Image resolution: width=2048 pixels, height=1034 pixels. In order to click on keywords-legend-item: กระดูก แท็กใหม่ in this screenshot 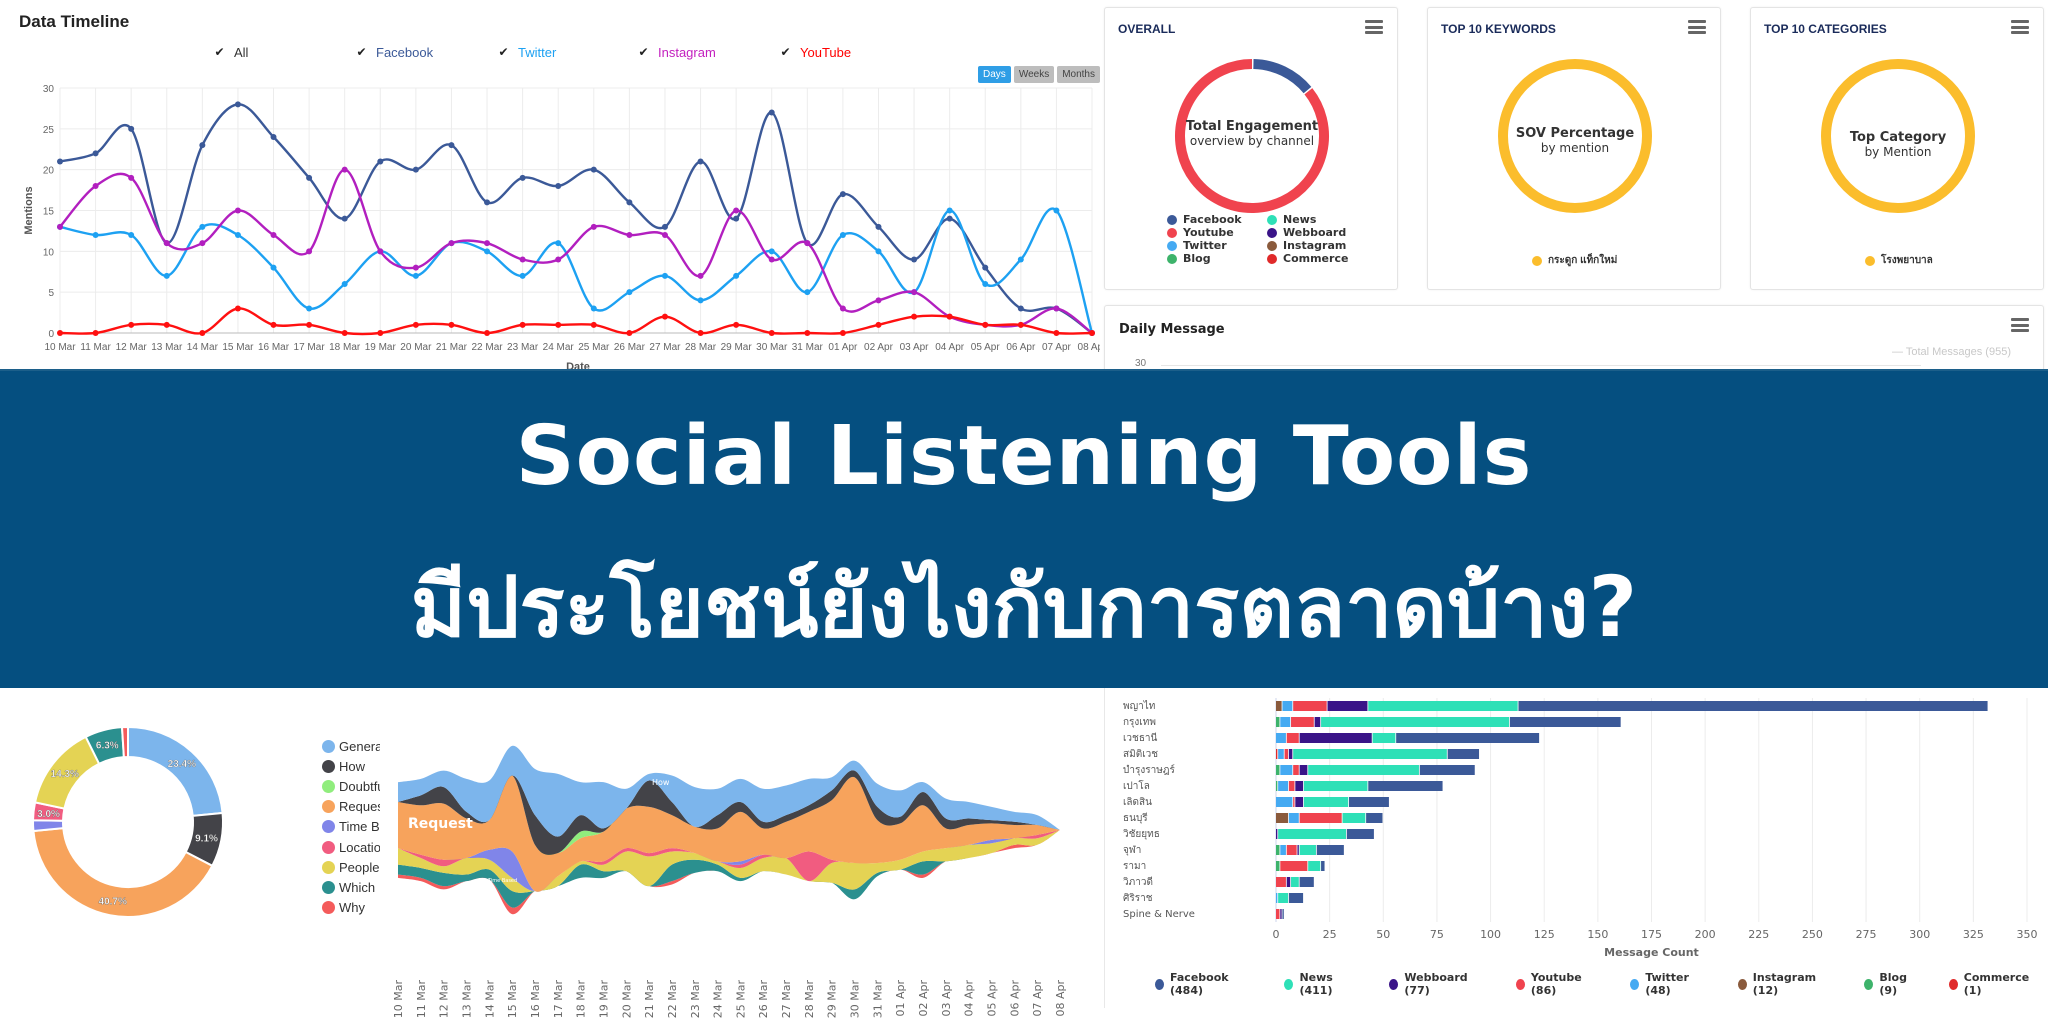, I will do `click(1574, 260)`.